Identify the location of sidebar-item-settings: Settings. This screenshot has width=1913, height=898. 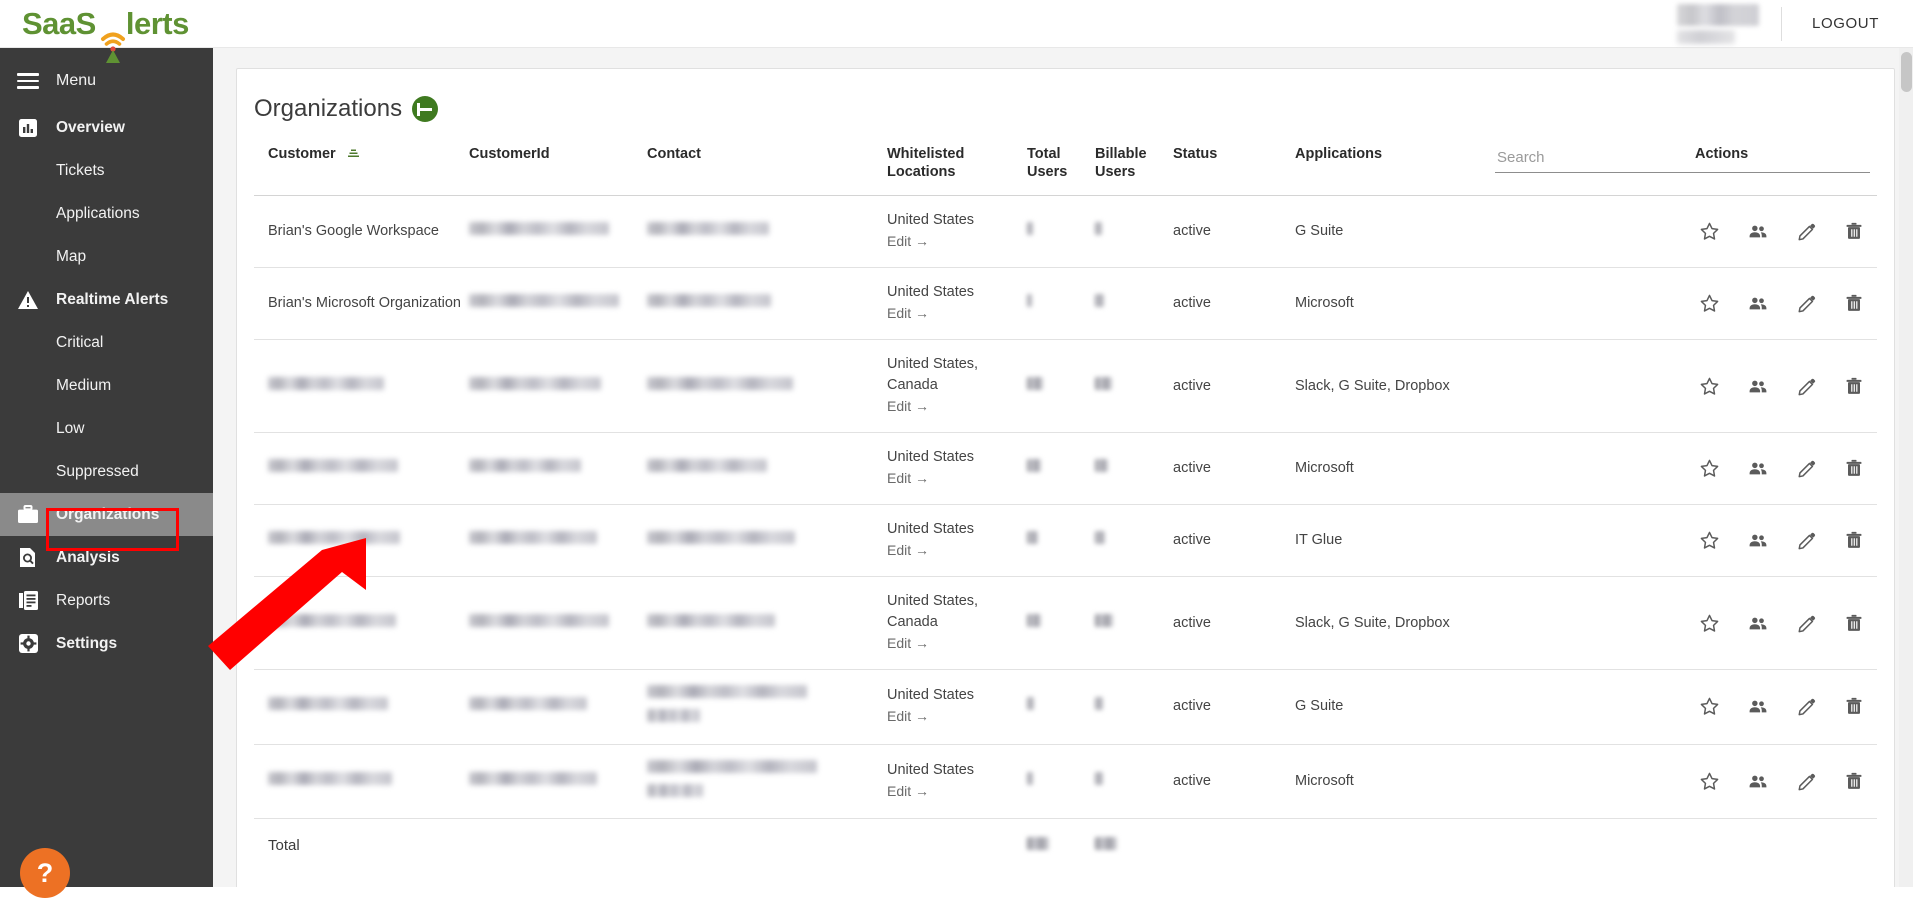
(106, 643).